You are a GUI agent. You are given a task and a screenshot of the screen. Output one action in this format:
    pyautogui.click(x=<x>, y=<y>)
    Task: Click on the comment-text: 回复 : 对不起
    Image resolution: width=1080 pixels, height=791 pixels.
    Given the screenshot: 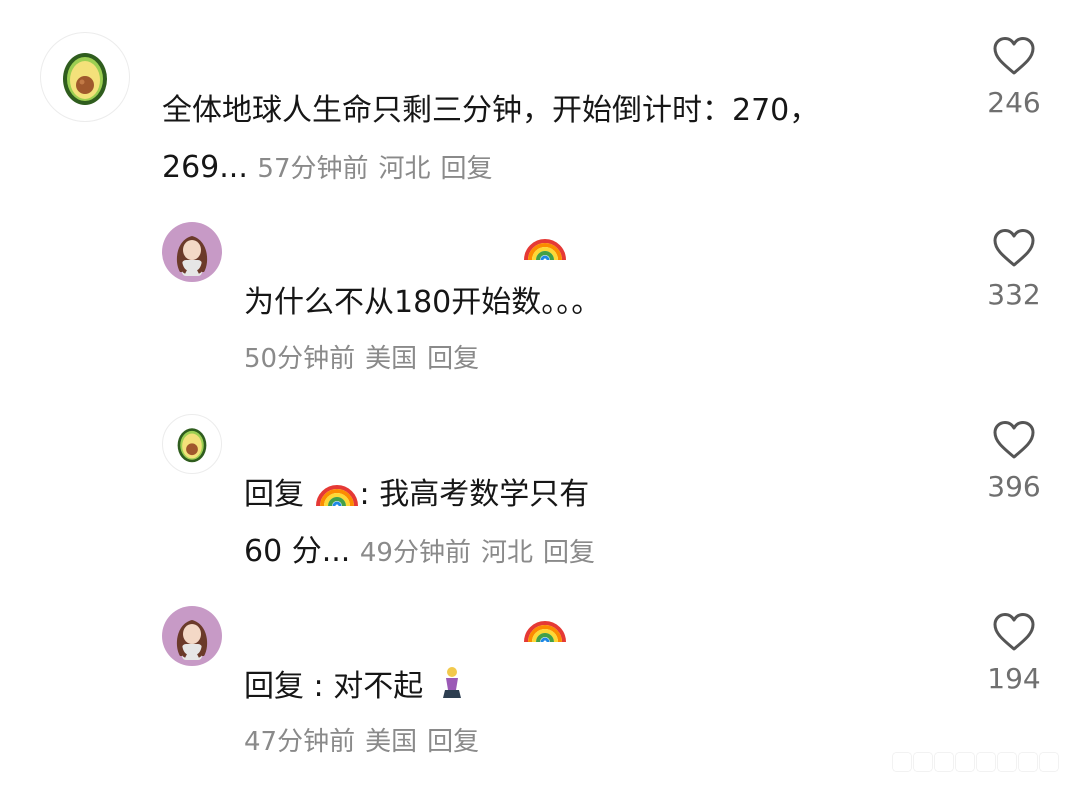 What is the action you would take?
    pyautogui.click(x=354, y=686)
    